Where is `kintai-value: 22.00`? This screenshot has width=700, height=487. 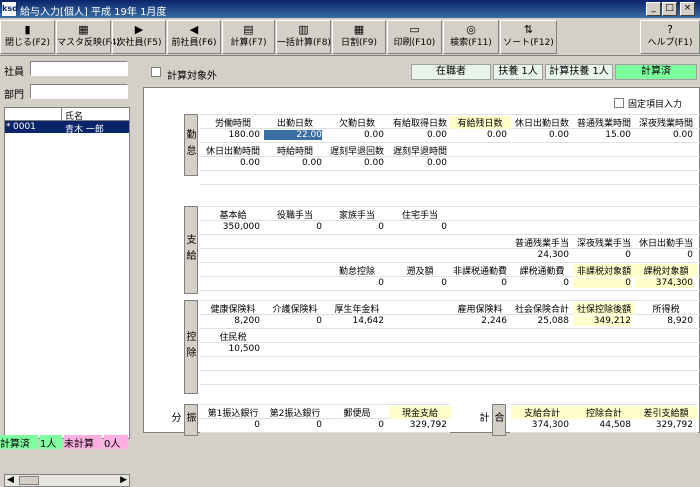 kintai-value: 22.00 is located at coordinates (293, 135).